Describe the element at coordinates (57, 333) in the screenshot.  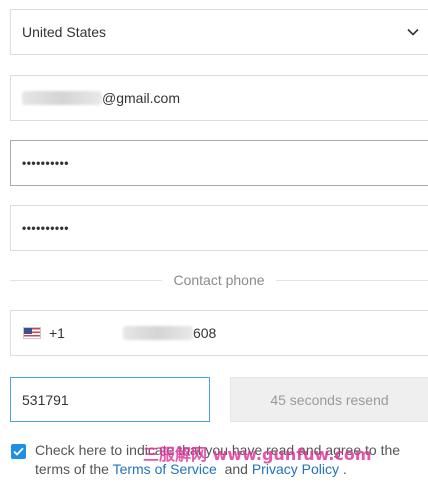
I see `dial-code: +1` at that location.